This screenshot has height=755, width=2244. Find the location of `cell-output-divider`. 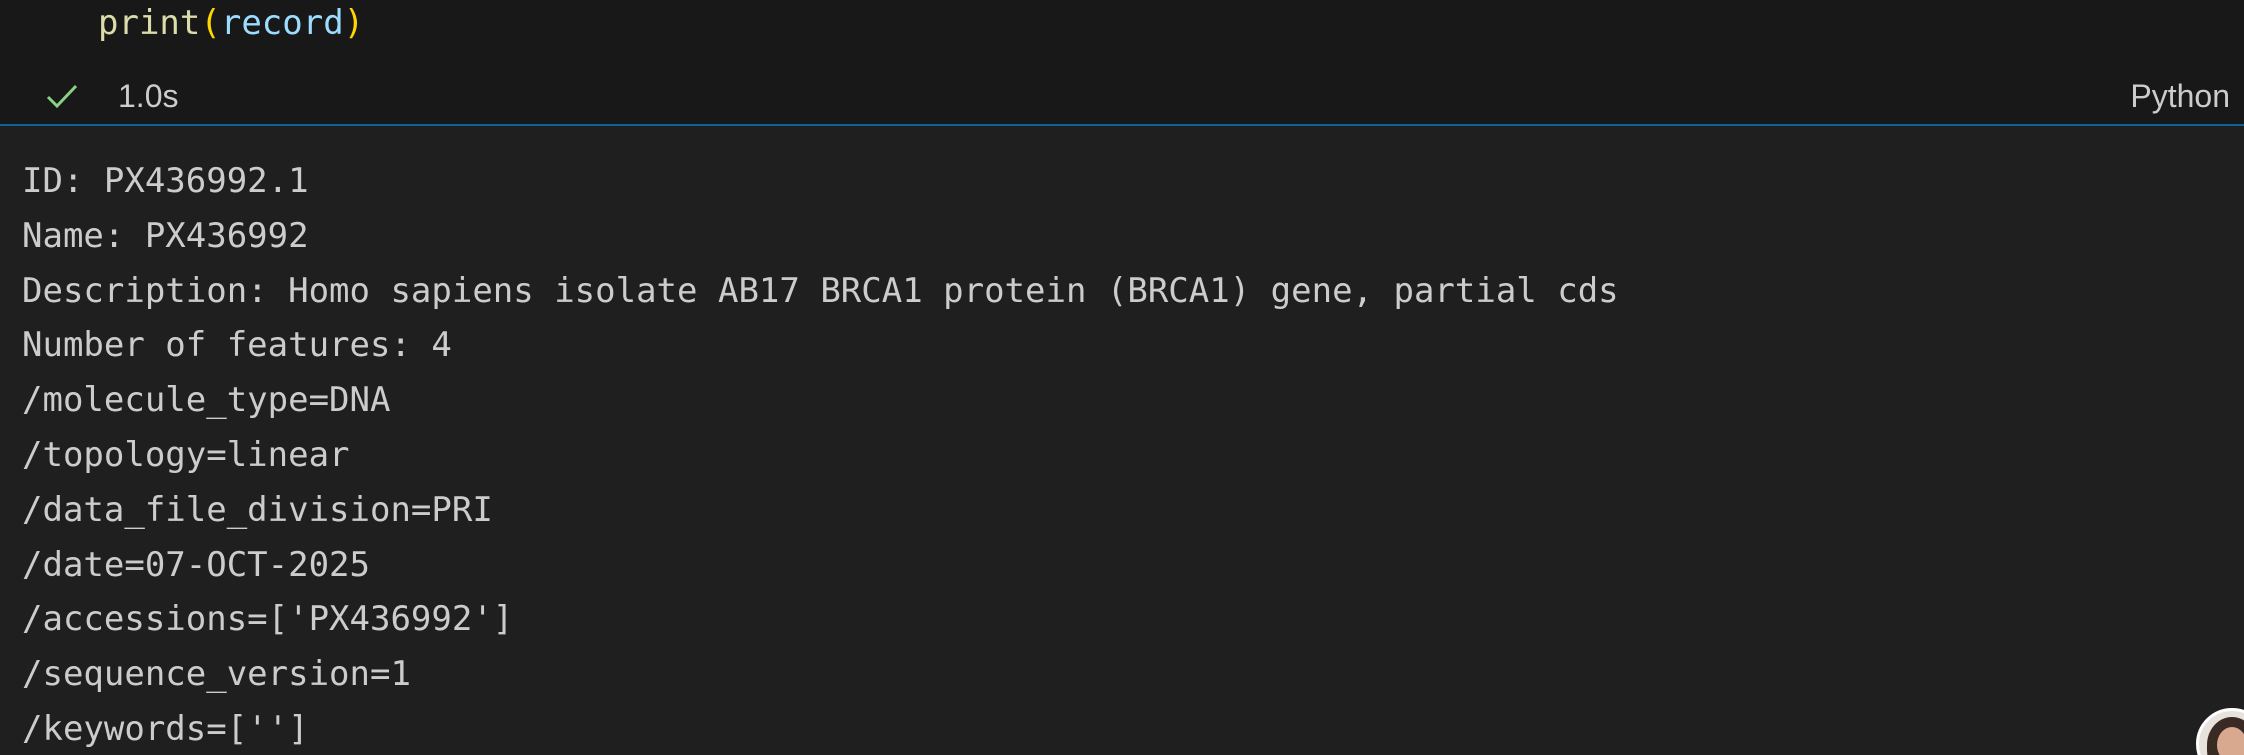

cell-output-divider is located at coordinates (1122, 125).